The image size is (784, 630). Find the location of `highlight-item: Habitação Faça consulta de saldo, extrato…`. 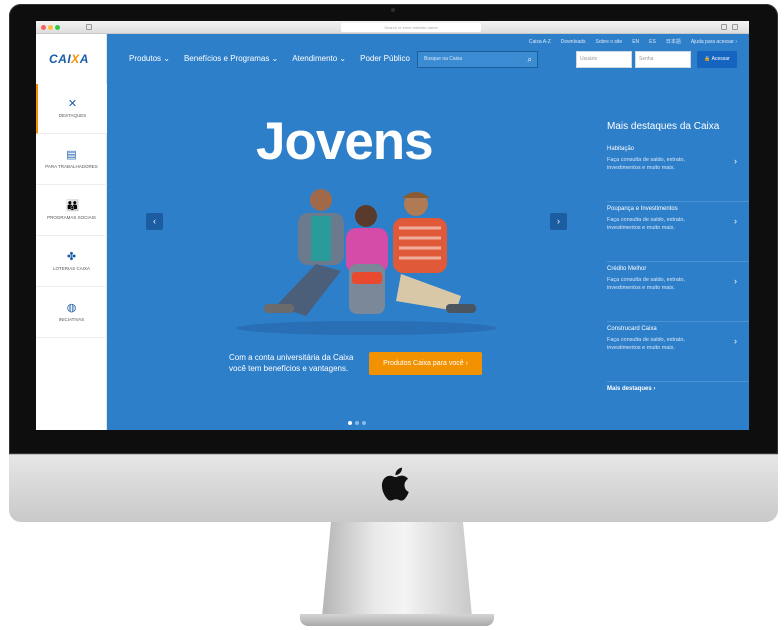

highlight-item: Habitação Faça consulta de saldo, extrato… is located at coordinates (678, 174).